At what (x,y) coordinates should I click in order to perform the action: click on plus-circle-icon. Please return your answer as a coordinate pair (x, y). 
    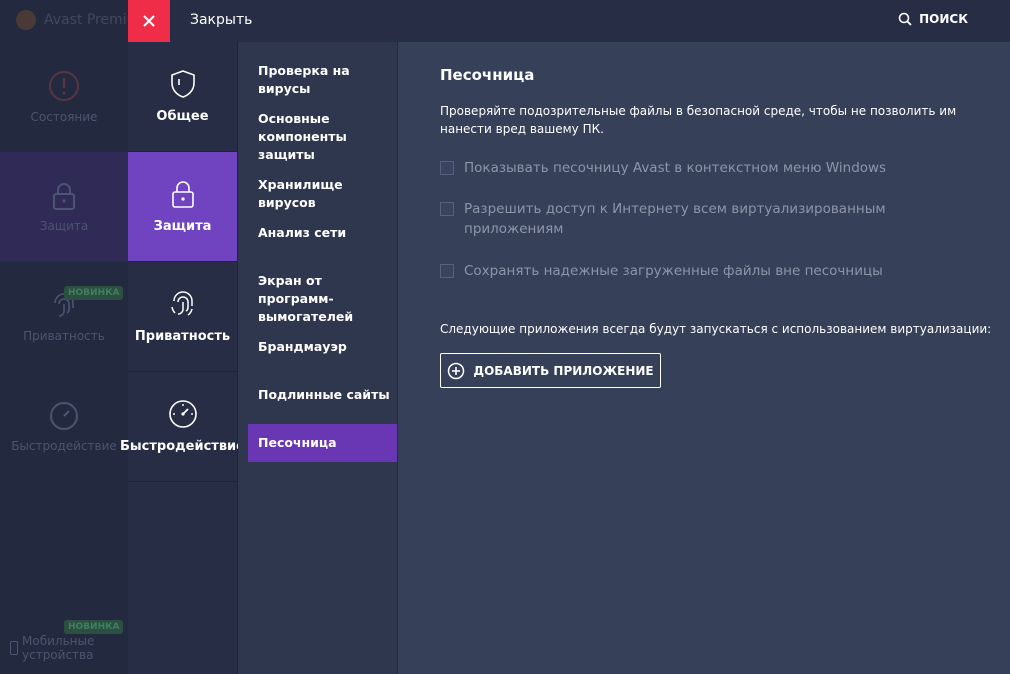
    Looking at the image, I should click on (456, 370).